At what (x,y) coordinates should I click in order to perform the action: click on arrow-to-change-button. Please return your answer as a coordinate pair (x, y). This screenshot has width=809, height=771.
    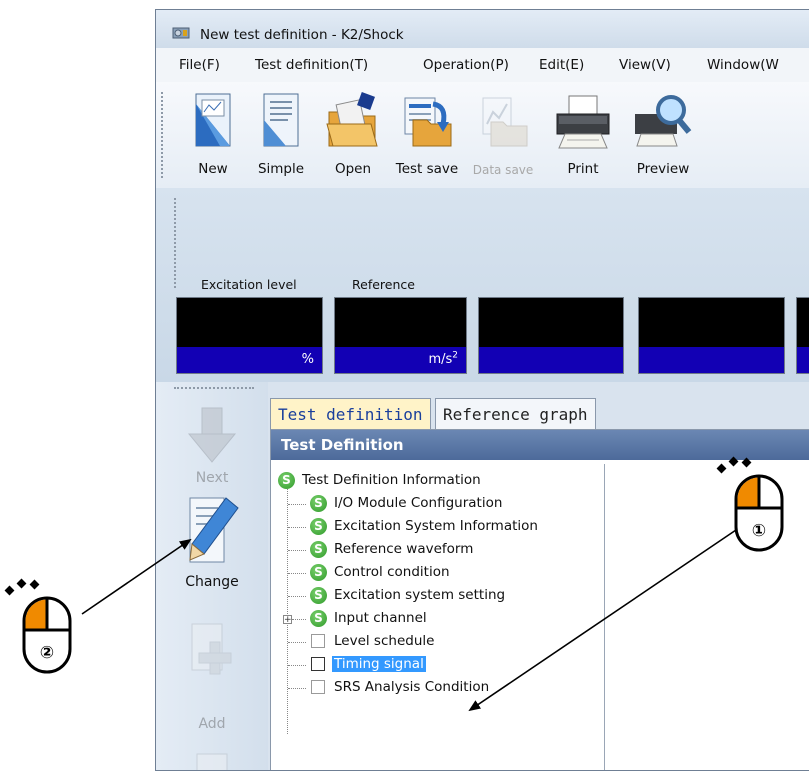
    Looking at the image, I should click on (136, 576).